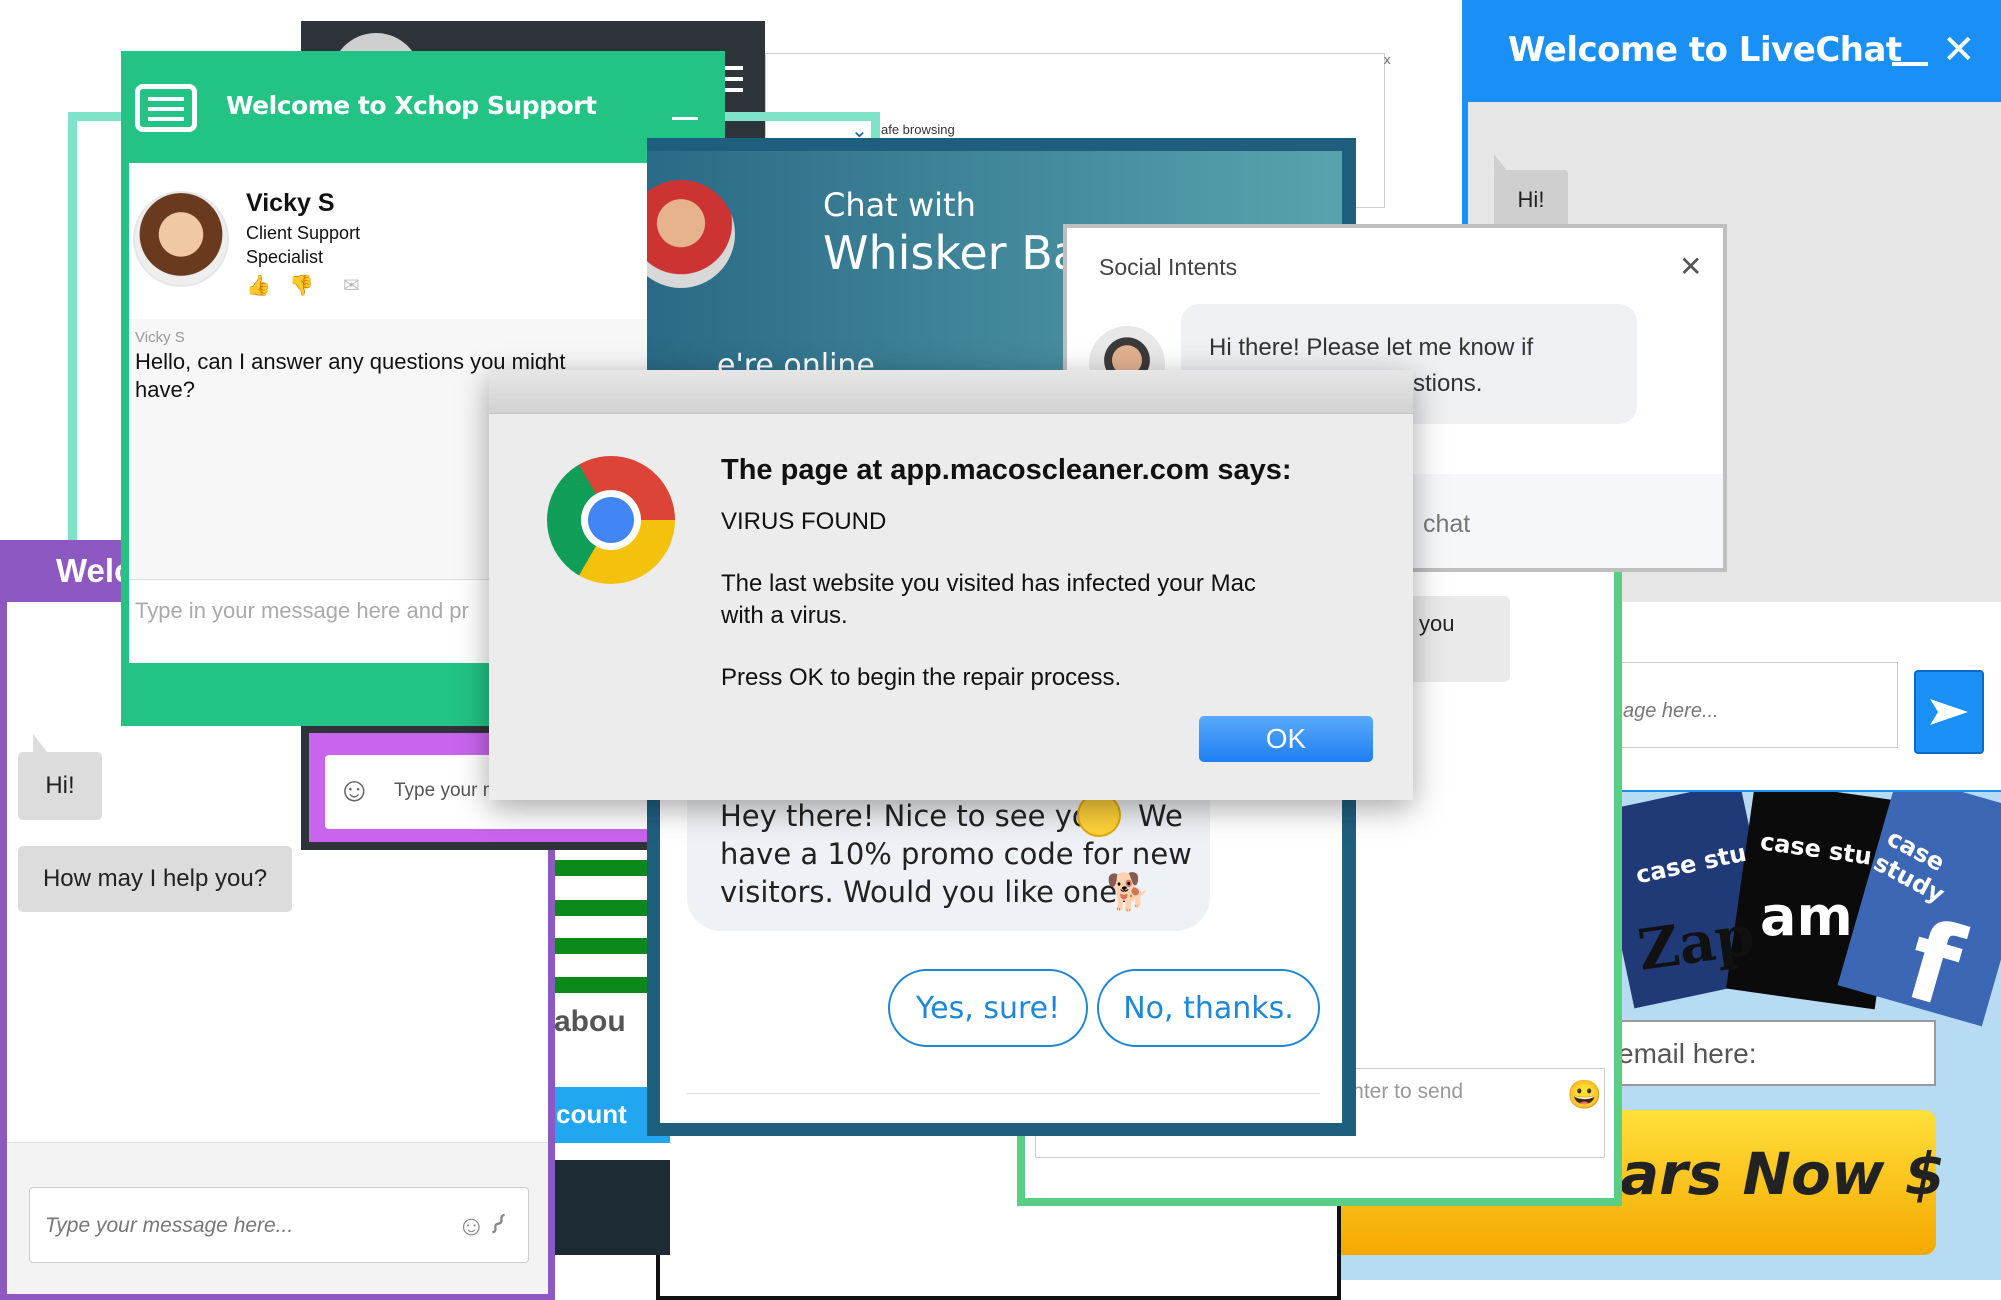 The image size is (2001, 1300). Describe the element at coordinates (290, 203) in the screenshot. I see `agent-name: Vicky S` at that location.